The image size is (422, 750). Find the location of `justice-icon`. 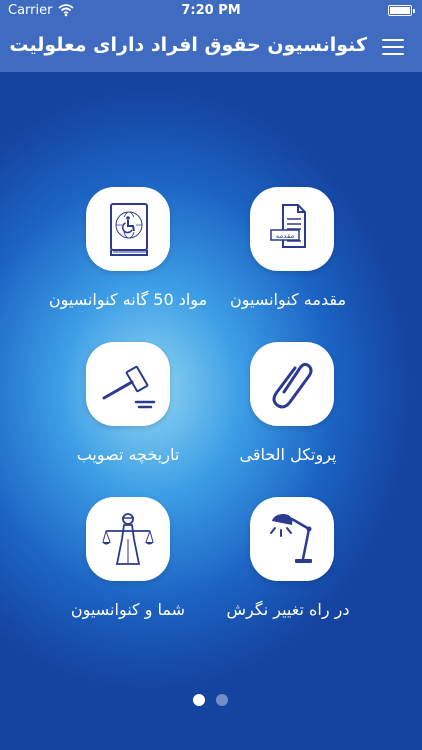

justice-icon is located at coordinates (128, 539).